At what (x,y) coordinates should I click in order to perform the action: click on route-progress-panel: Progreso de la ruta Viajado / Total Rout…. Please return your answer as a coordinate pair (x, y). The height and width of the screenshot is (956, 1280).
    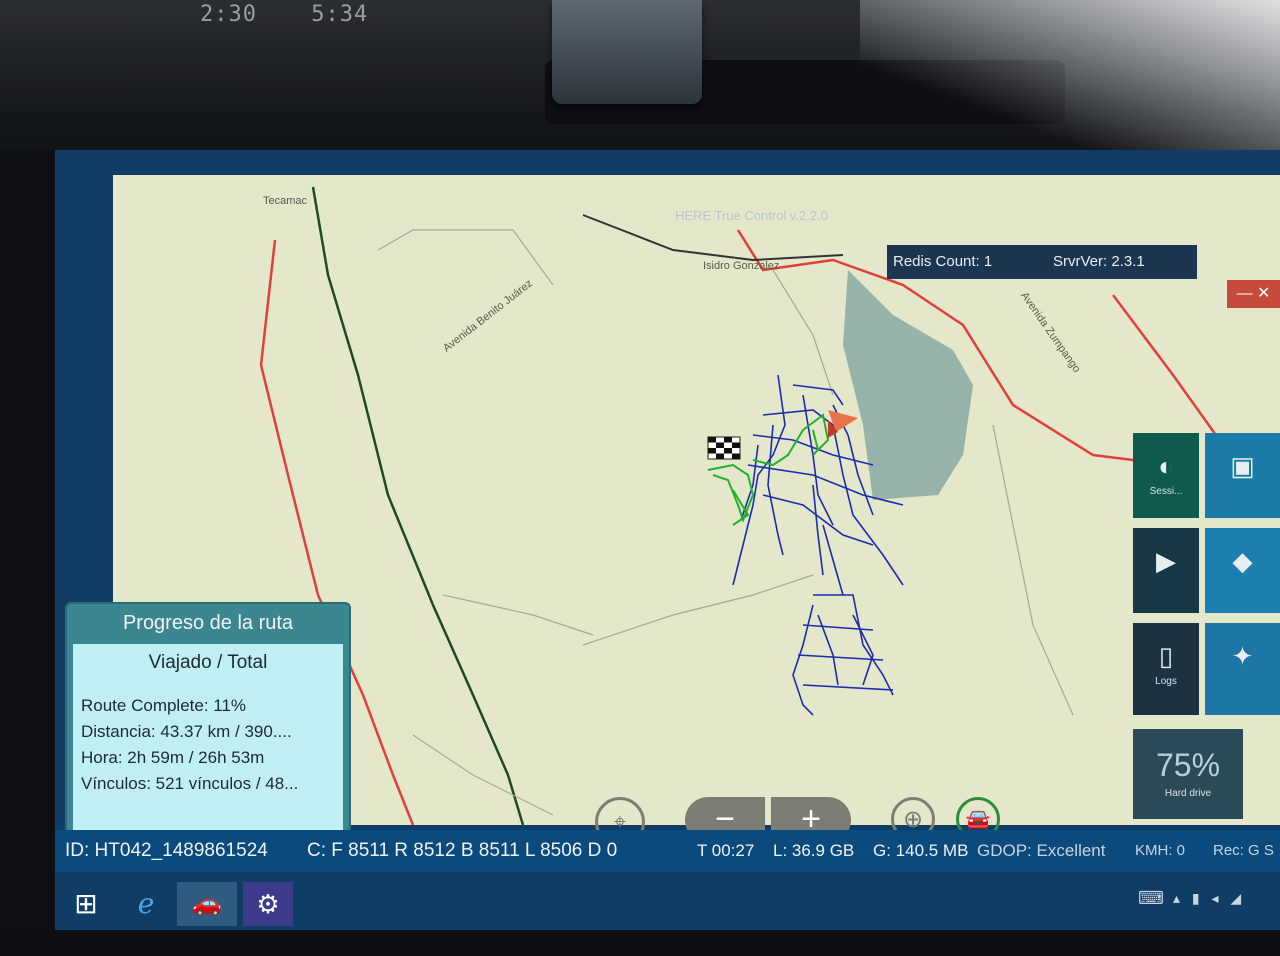
    Looking at the image, I should click on (208, 721).